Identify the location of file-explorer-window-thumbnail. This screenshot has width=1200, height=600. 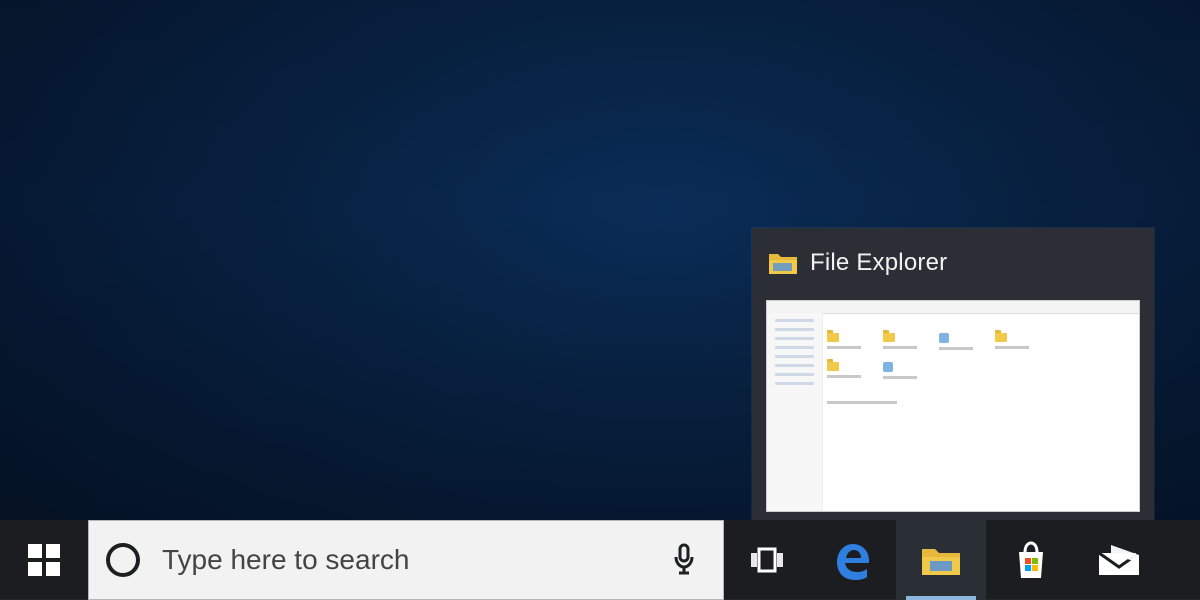
(953, 406).